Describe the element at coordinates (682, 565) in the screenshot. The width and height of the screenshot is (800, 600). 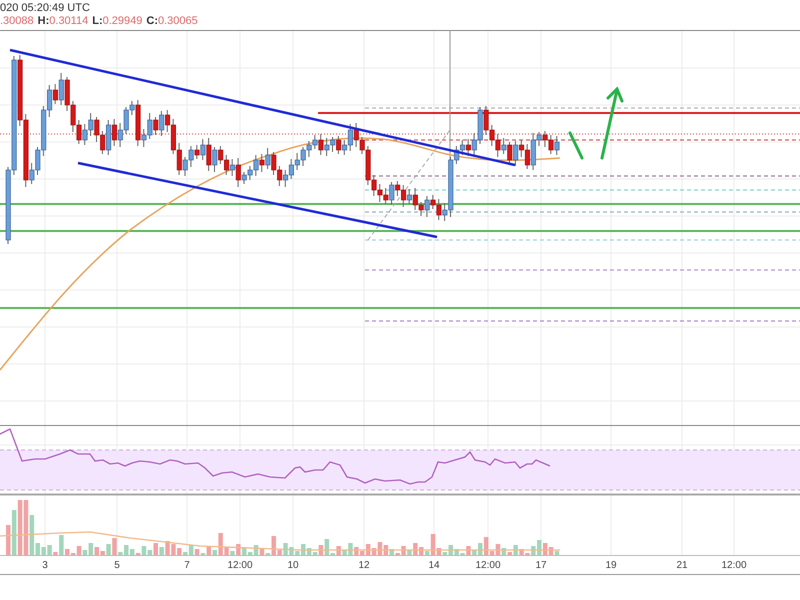
I see `axis-label: 21` at that location.